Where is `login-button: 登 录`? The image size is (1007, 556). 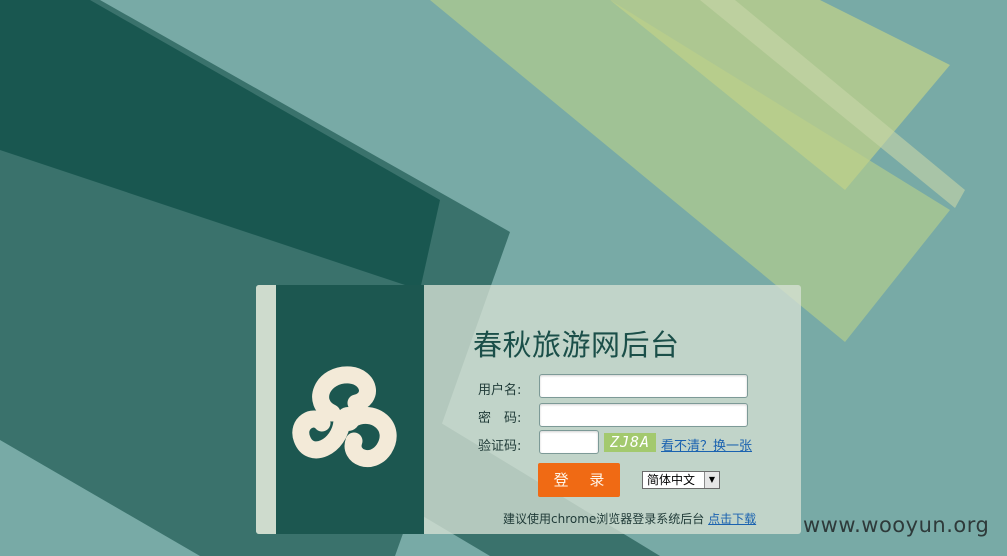 login-button: 登 录 is located at coordinates (579, 480).